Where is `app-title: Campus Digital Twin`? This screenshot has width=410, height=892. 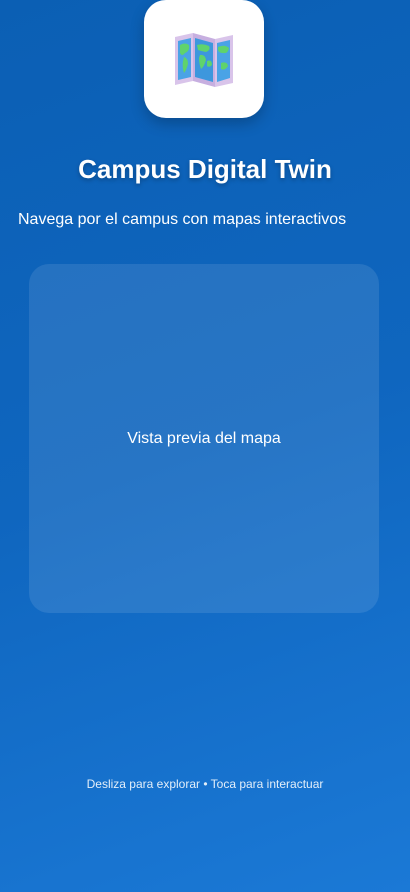 app-title: Campus Digital Twin is located at coordinates (205, 169).